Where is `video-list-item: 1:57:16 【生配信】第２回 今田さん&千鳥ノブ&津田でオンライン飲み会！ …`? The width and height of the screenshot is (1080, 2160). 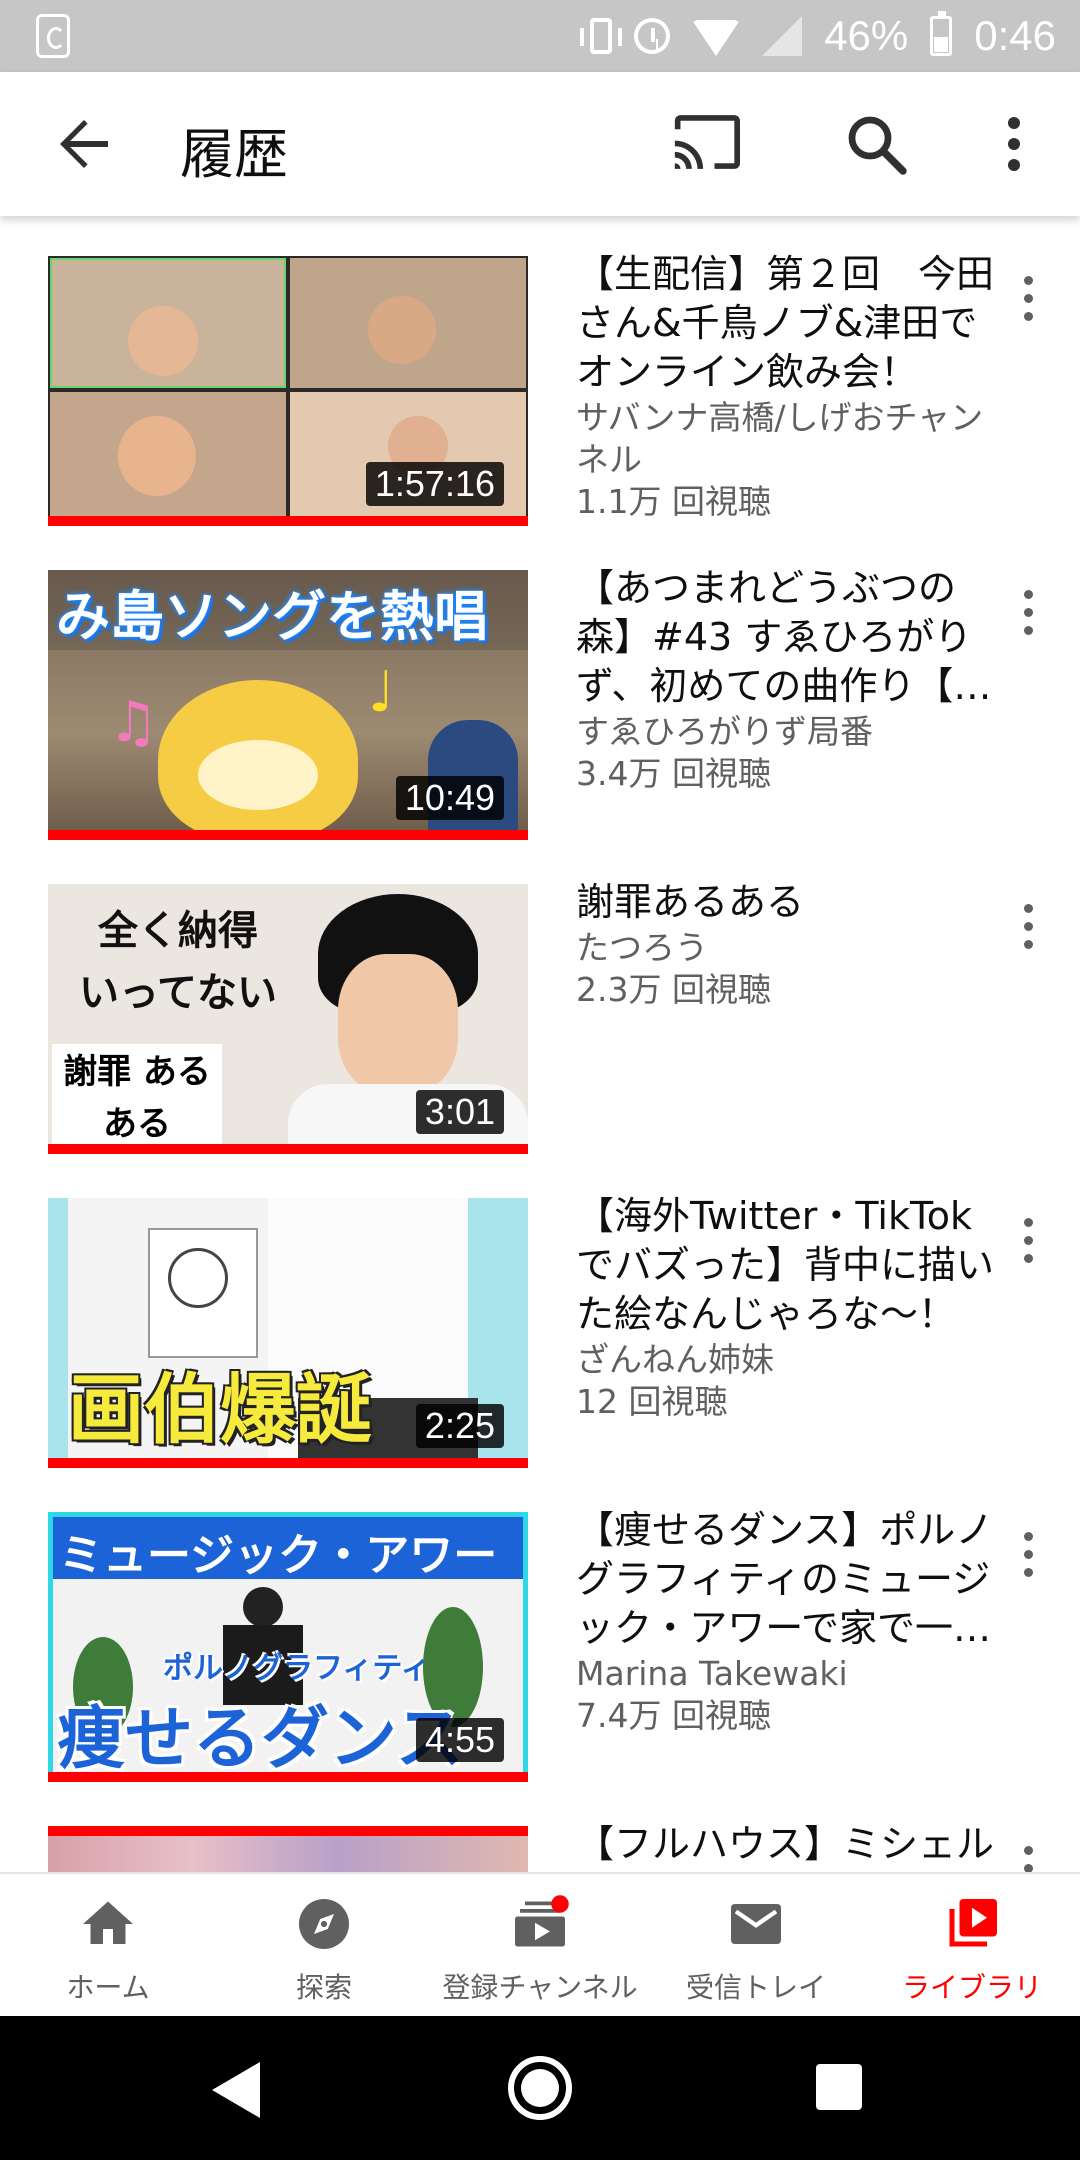
video-list-item: 1:57:16 【生配信】第２回 今田さん&千鳥ノブ&津田でオンライン飲み会！ … is located at coordinates (540, 373).